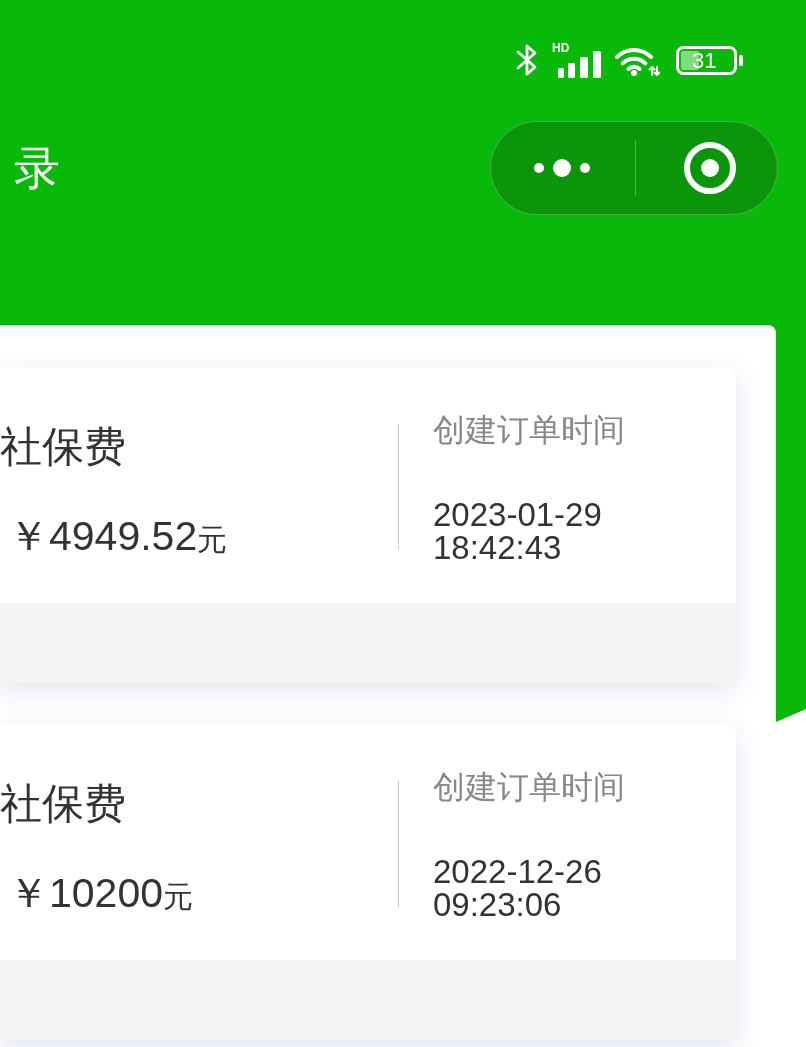 The image size is (806, 1047). I want to click on battery-icon, so click(710, 60).